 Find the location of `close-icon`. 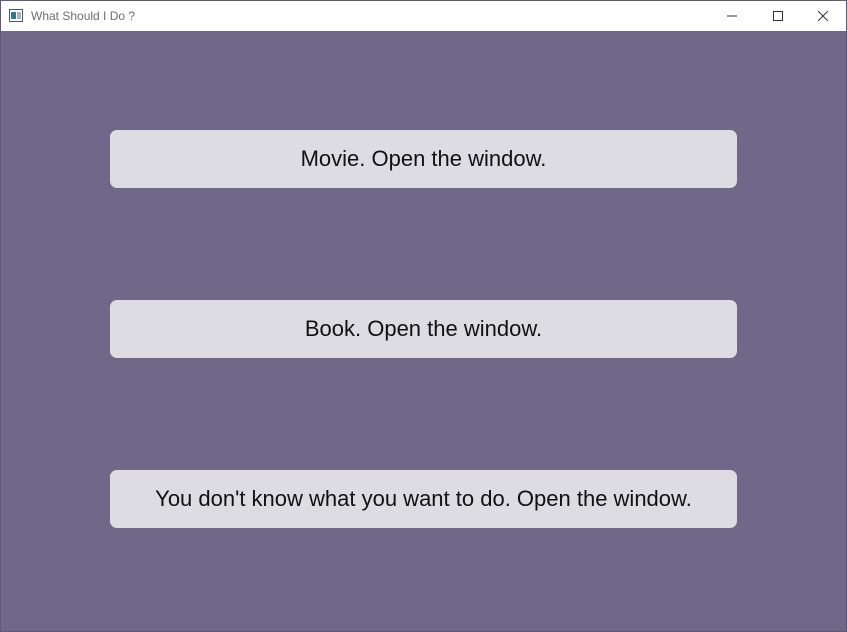

close-icon is located at coordinates (823, 16).